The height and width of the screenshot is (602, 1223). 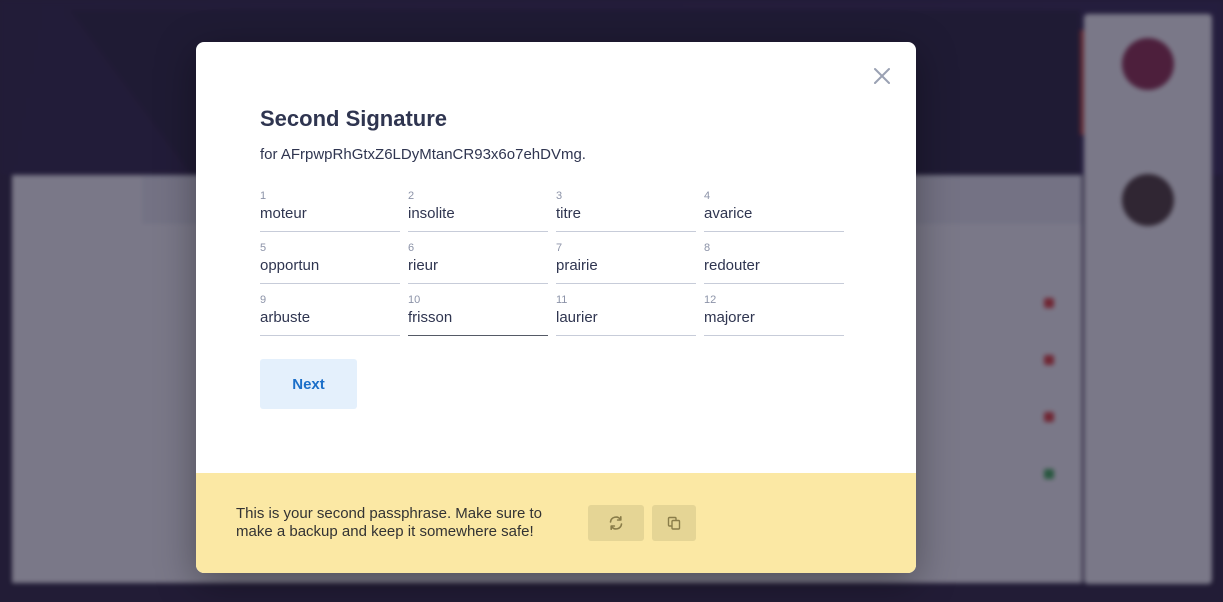 I want to click on word-text: laurier, so click(x=577, y=317).